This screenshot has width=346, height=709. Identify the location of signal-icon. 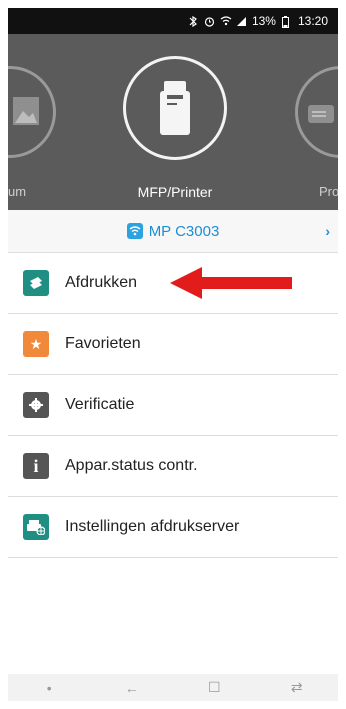
(241, 21).